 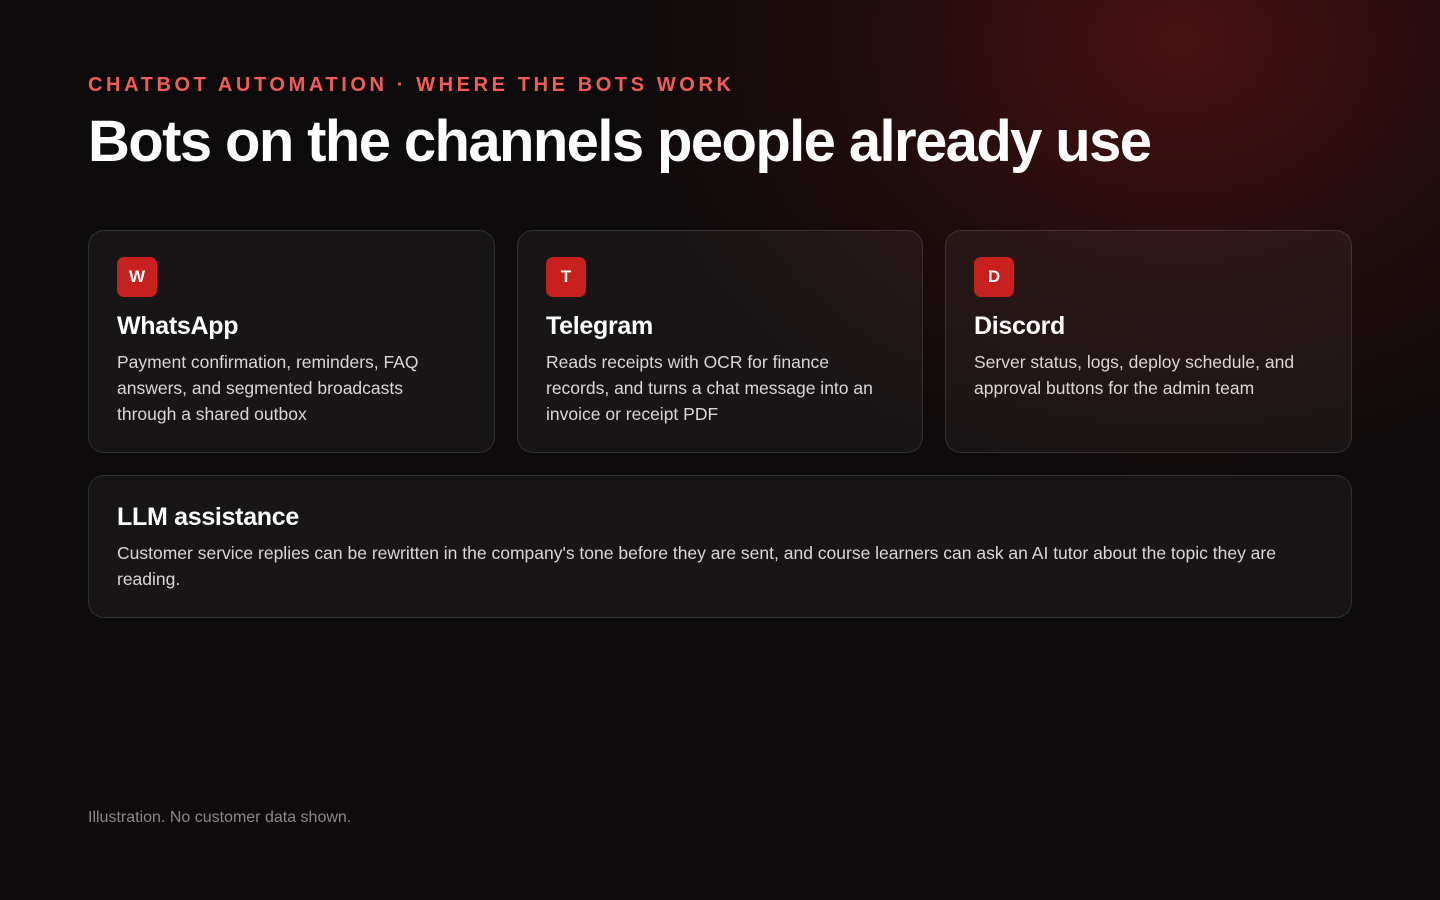 What do you see at coordinates (178, 326) in the screenshot?
I see `channel-title: WhatsApp` at bounding box center [178, 326].